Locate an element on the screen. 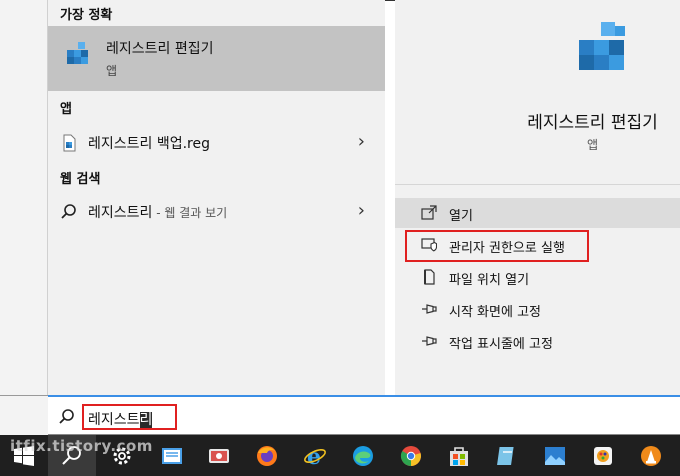  result-web-search: 레지스트리 - 웹 결과 보기 › is located at coordinates (216, 211).